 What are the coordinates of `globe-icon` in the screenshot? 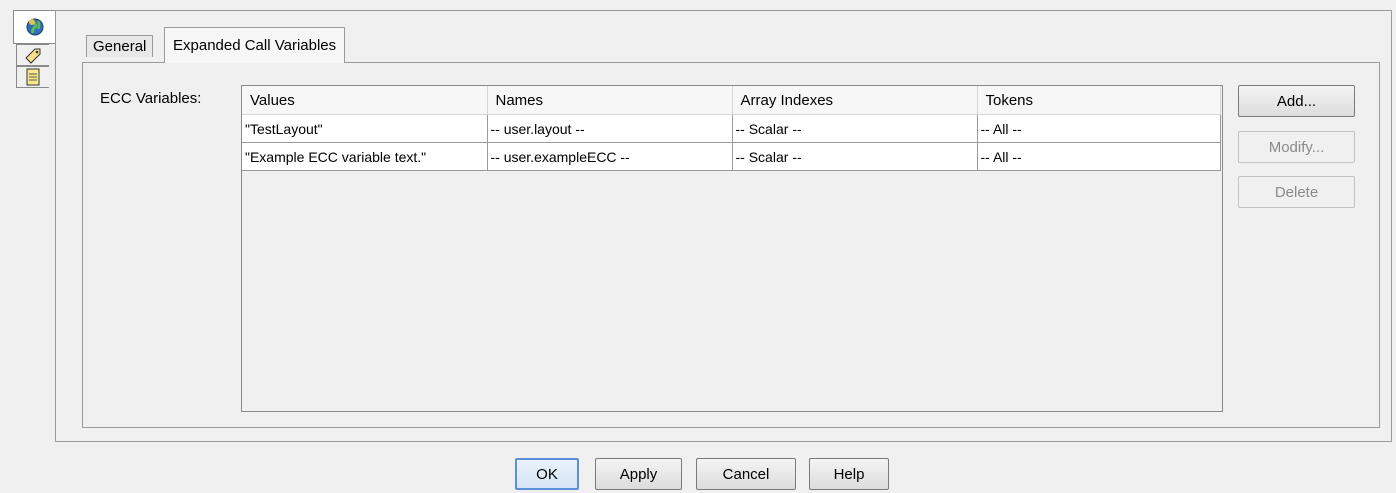 It's located at (34, 27).